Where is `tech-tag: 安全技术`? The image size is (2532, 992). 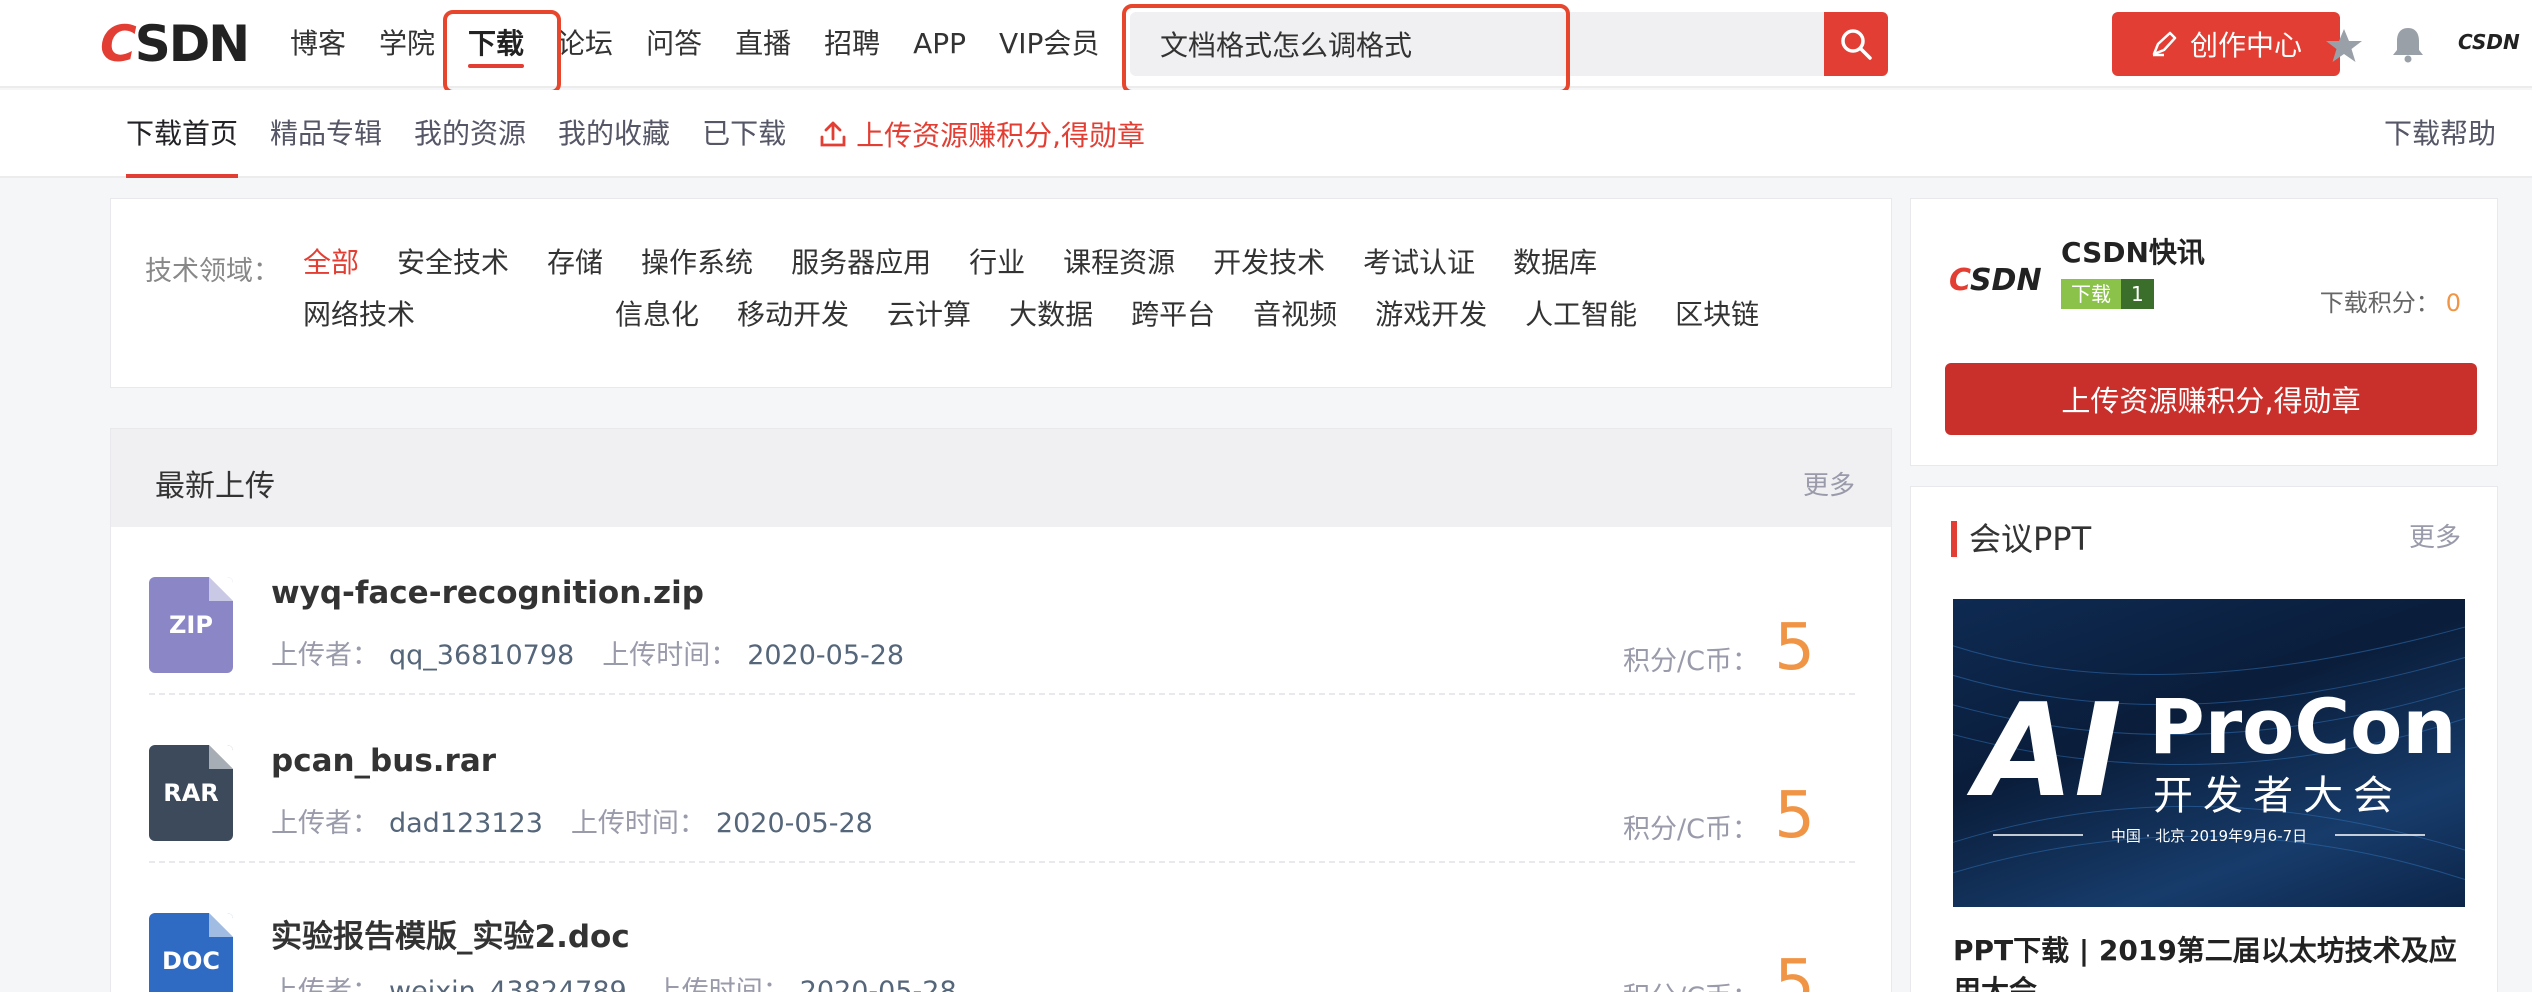
tech-tag: 安全技术 is located at coordinates (453, 263).